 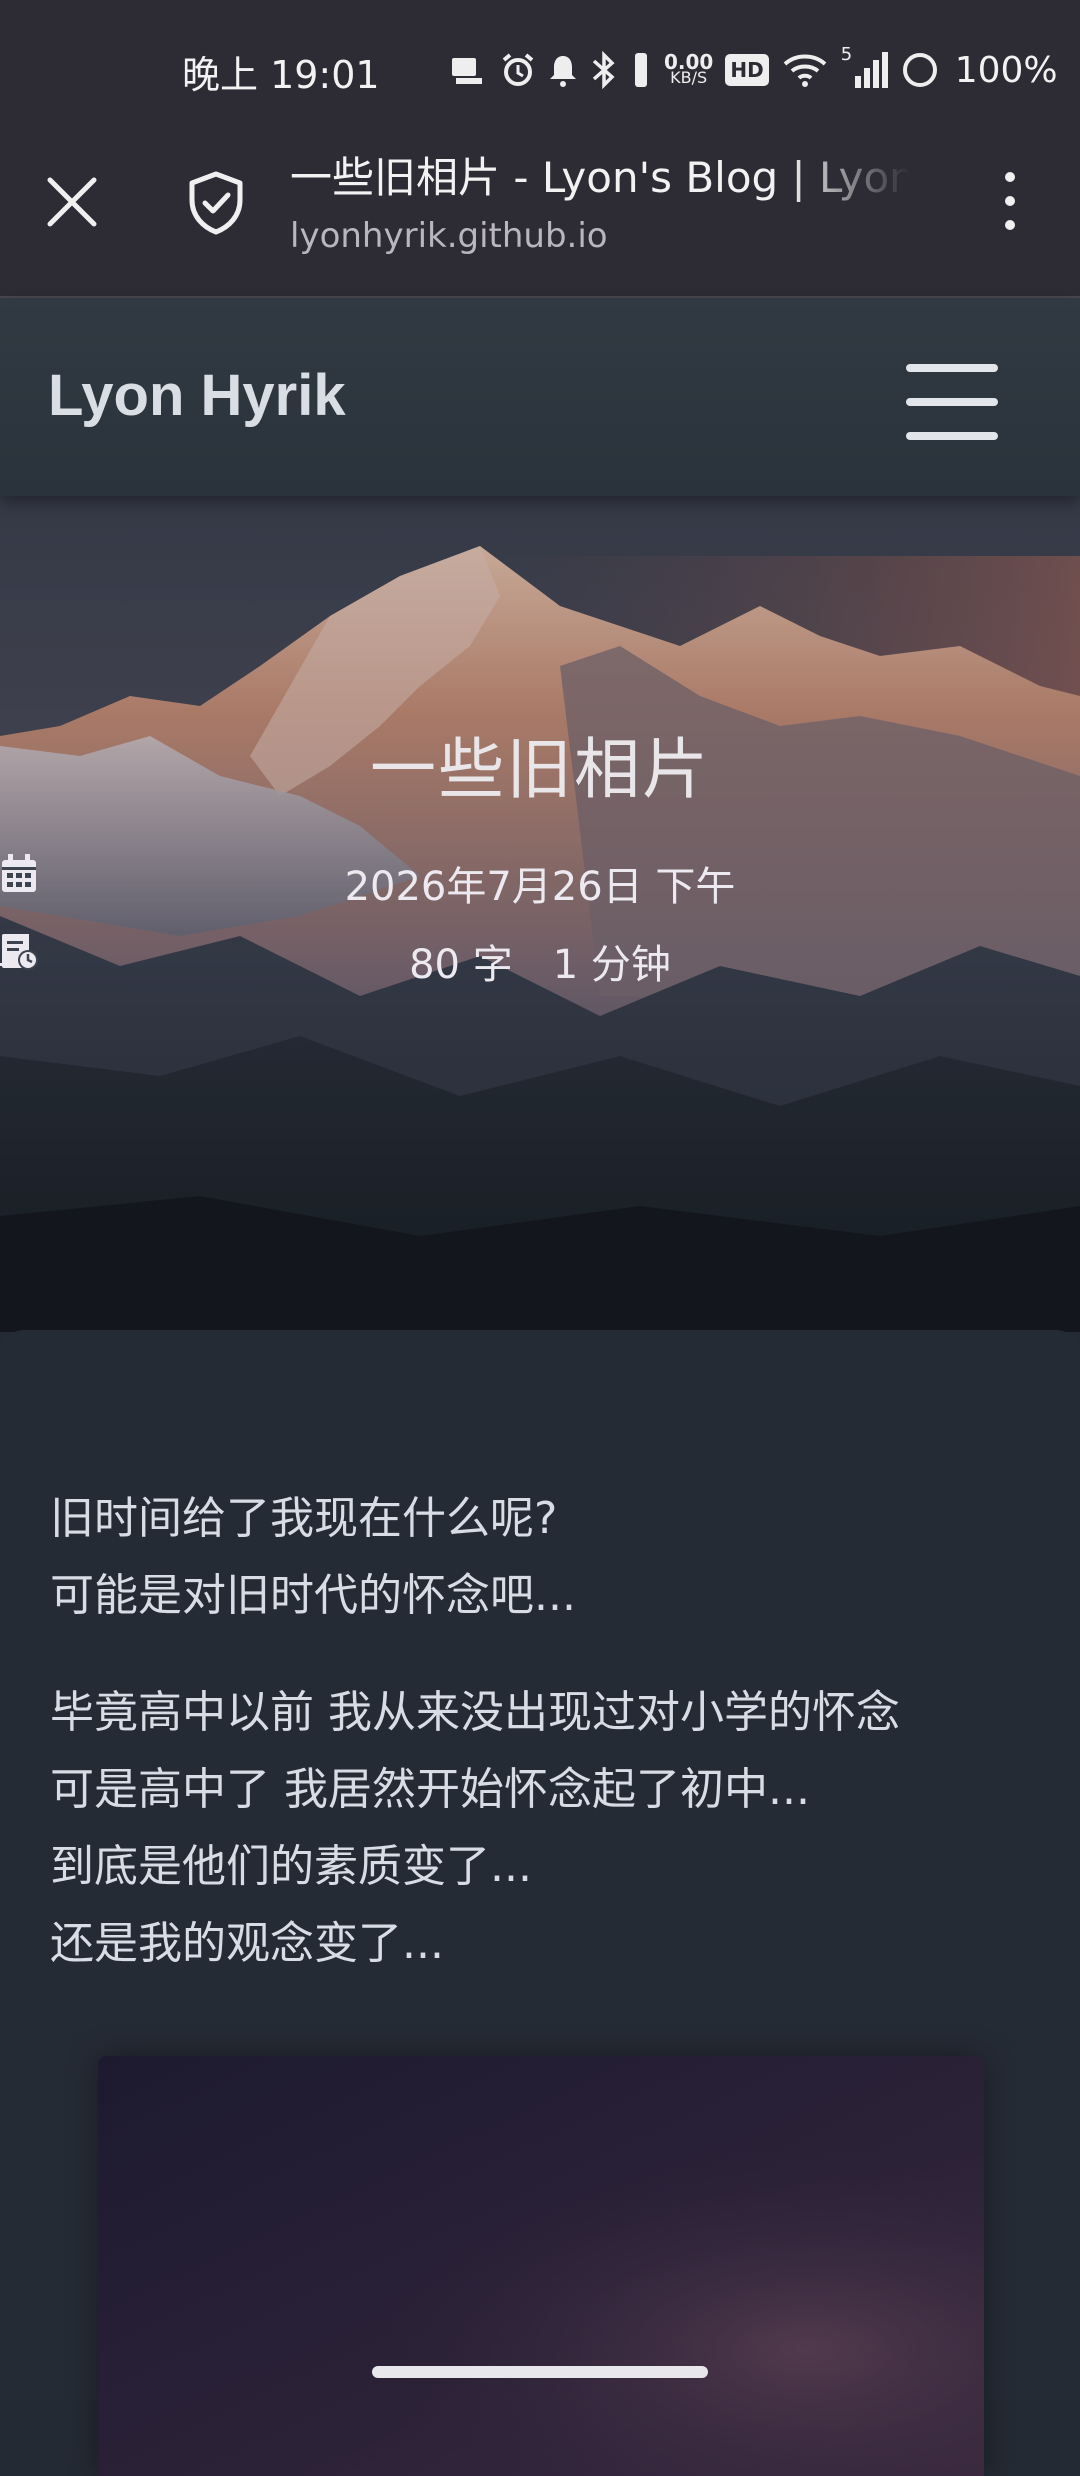 What do you see at coordinates (475, 1712) in the screenshot?
I see `paragraph-line: 毕竟高中以前 我从来没出现过对小学的怀念` at bounding box center [475, 1712].